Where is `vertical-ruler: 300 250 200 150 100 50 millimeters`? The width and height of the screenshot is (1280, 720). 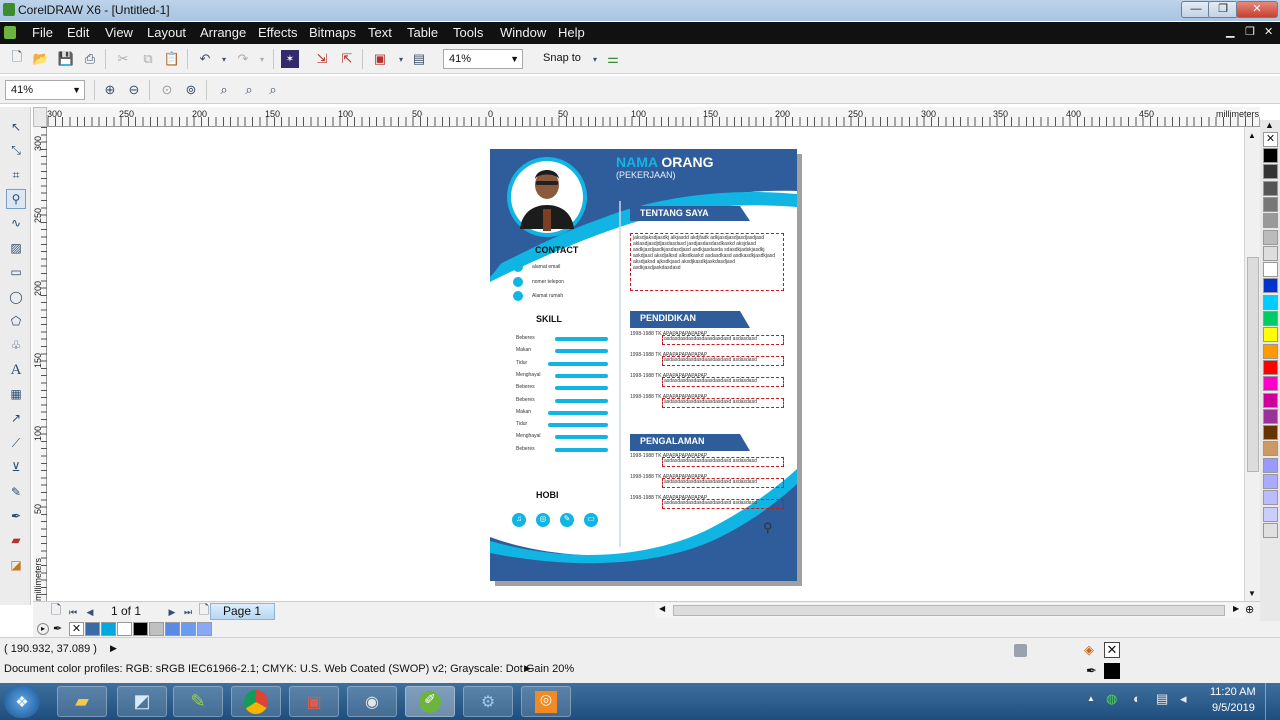
vertical-ruler: 300 250 200 150 100 50 millimeters is located at coordinates (40, 365).